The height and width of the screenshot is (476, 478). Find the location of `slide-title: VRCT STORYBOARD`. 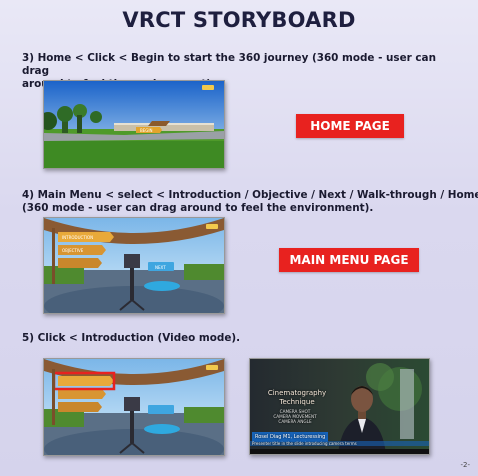

slide-title: VRCT STORYBOARD is located at coordinates (239, 20).